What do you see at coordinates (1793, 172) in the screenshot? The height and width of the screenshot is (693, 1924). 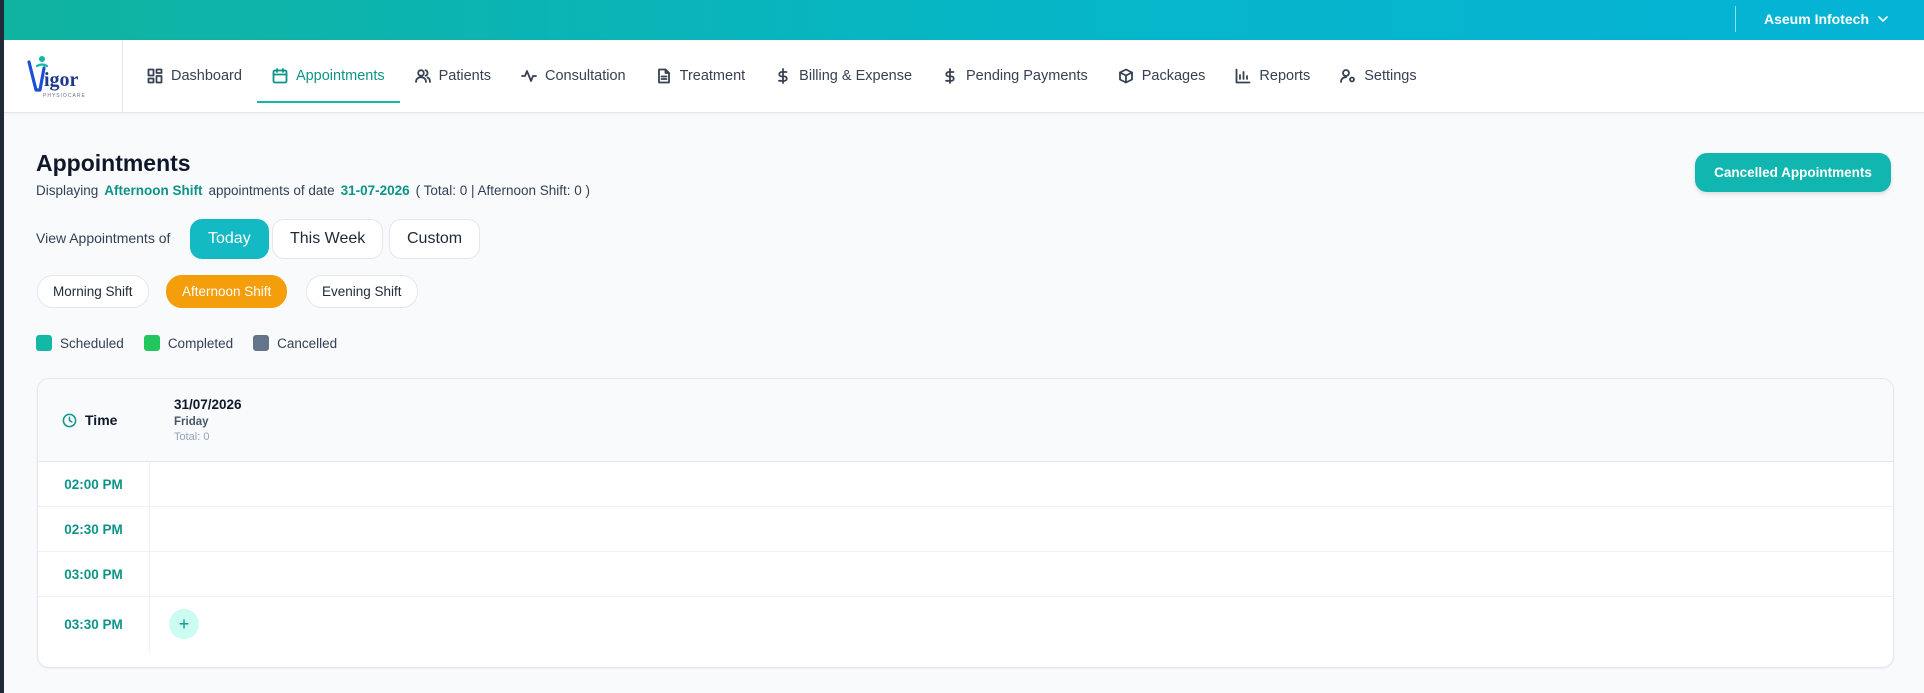 I see `cancelled-appointments-button: Cancelled Appointments` at bounding box center [1793, 172].